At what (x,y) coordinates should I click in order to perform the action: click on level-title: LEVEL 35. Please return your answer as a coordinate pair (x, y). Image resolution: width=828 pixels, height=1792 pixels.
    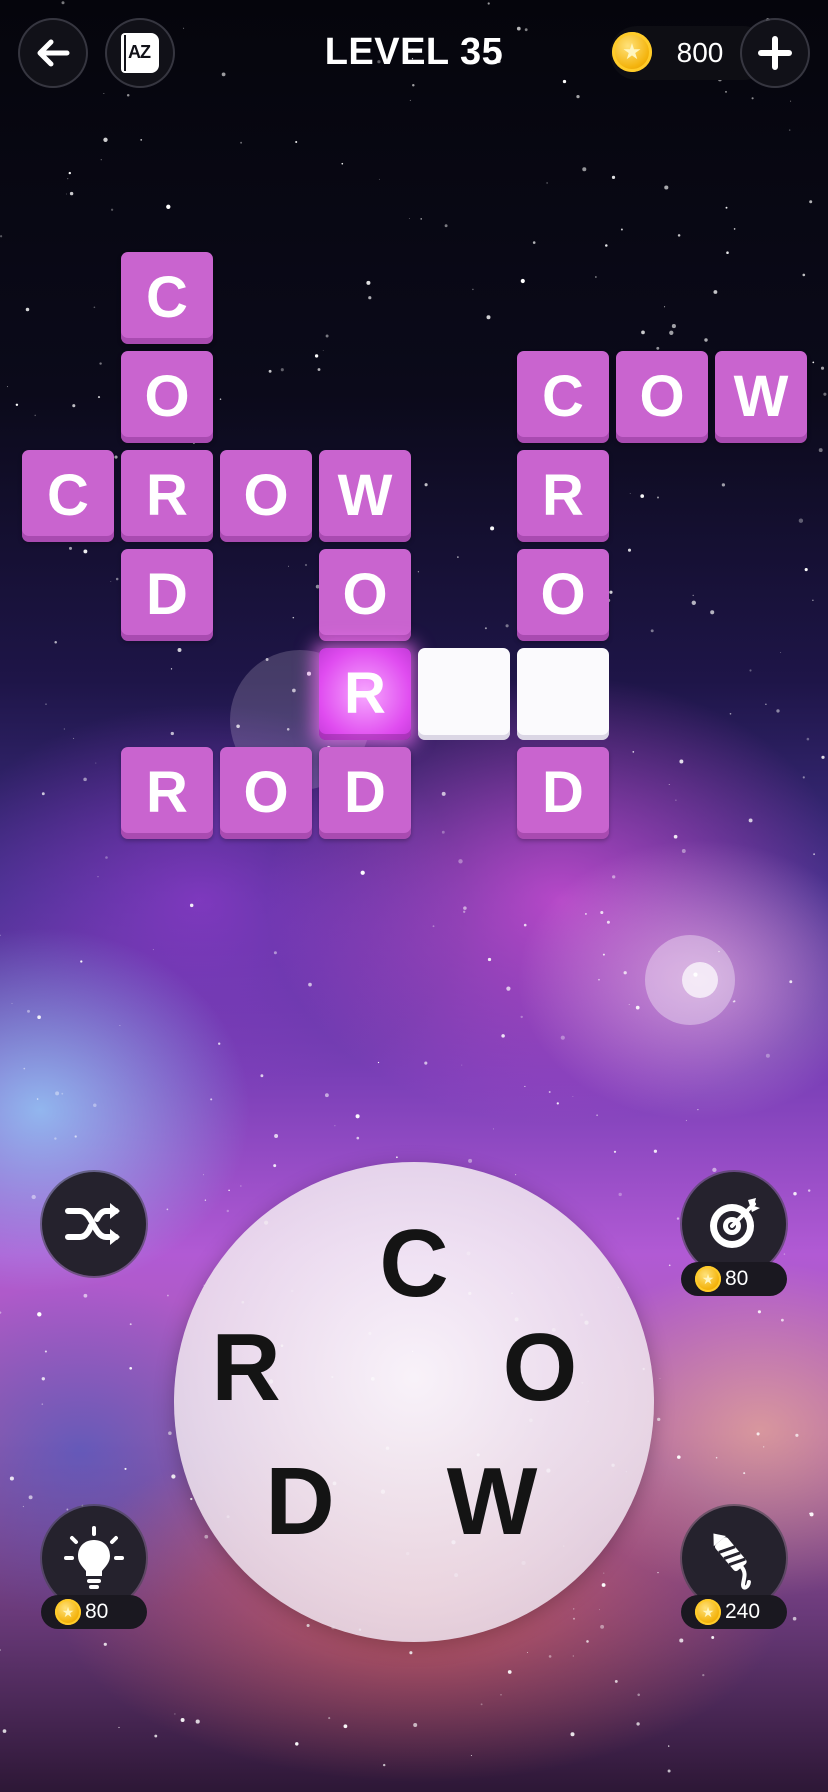
    Looking at the image, I should click on (414, 52).